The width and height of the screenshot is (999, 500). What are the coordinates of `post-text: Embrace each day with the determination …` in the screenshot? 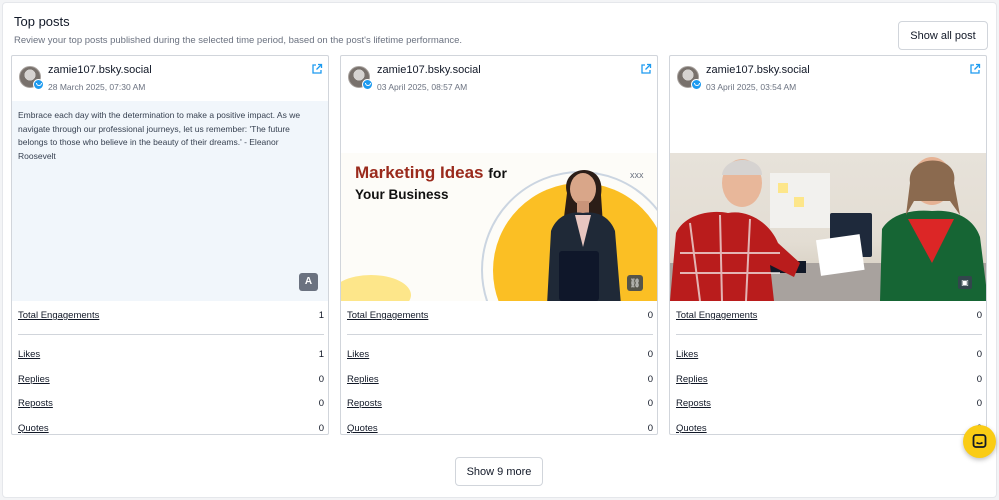 It's located at (159, 135).